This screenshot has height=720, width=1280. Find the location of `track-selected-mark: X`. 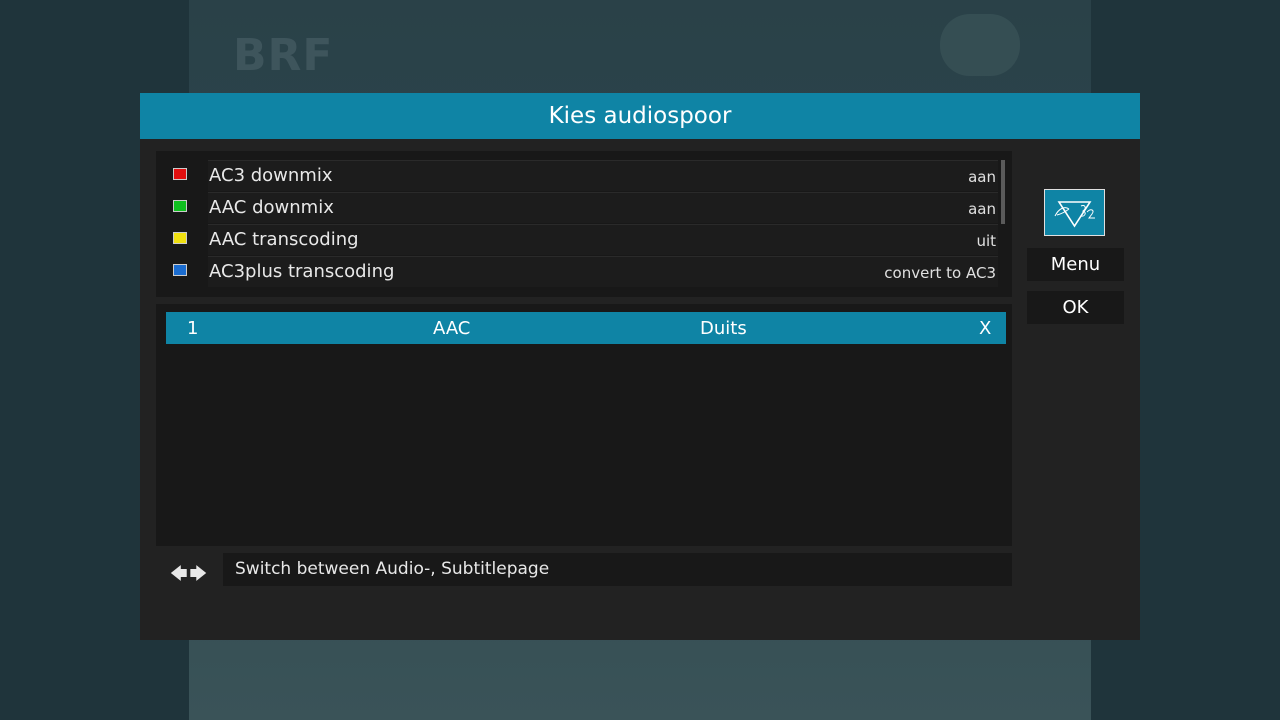

track-selected-mark: X is located at coordinates (985, 328).